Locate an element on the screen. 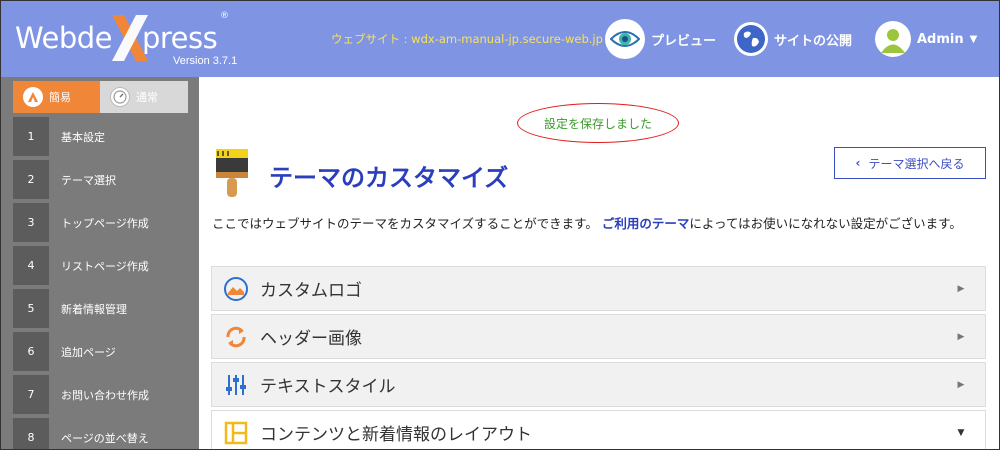  intro-text-part2: によってはお使いになれない設定がございます。 is located at coordinates (825, 223).